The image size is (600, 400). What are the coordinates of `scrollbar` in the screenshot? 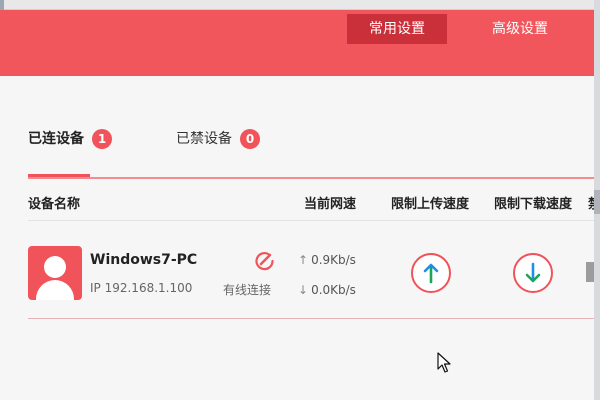 It's located at (597, 200).